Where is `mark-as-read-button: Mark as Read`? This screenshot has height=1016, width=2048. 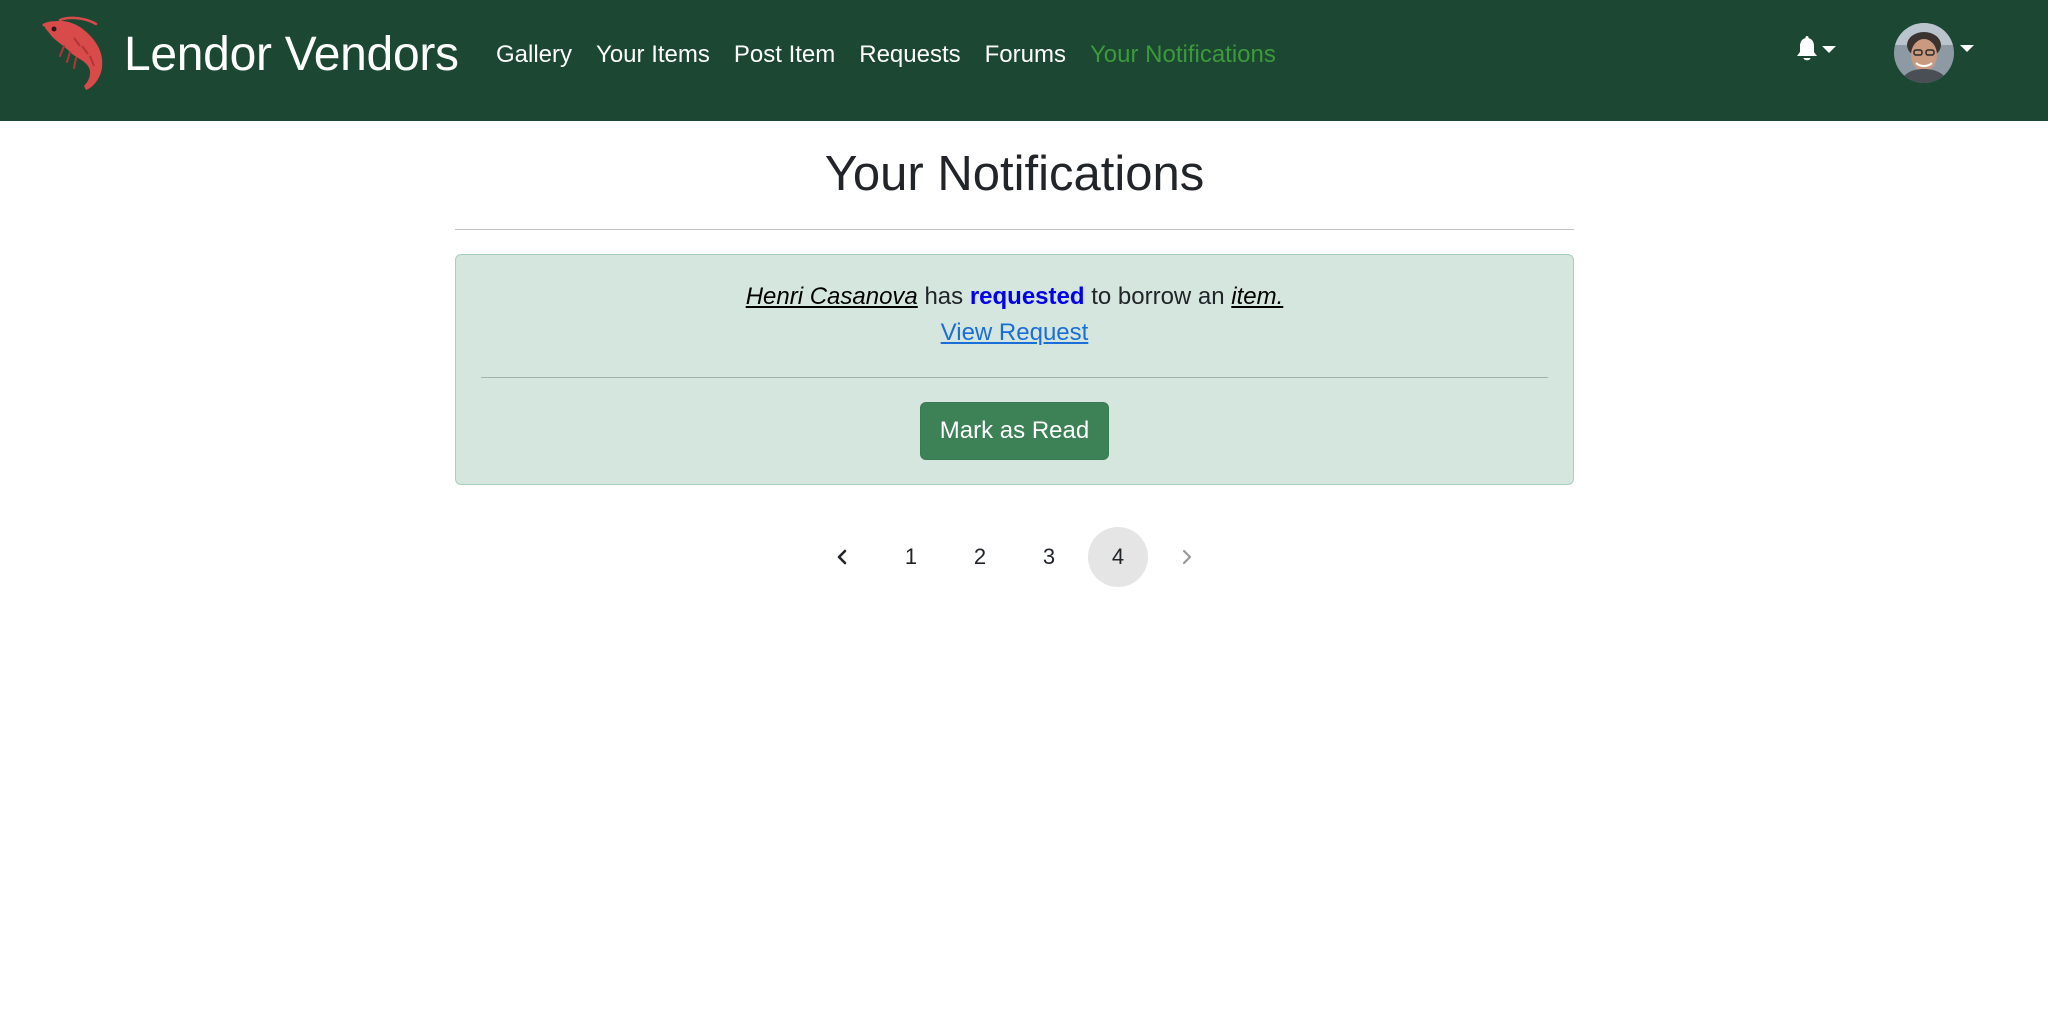
mark-as-read-button: Mark as Read is located at coordinates (1014, 430).